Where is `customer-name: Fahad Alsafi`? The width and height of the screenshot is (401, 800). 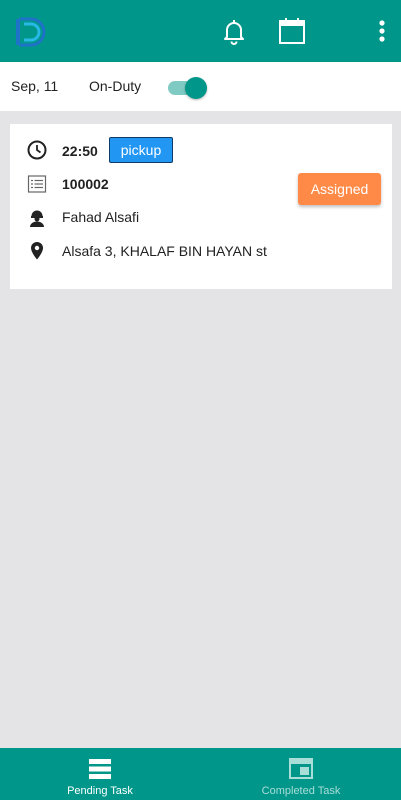
customer-name: Fahad Alsafi is located at coordinates (101, 217).